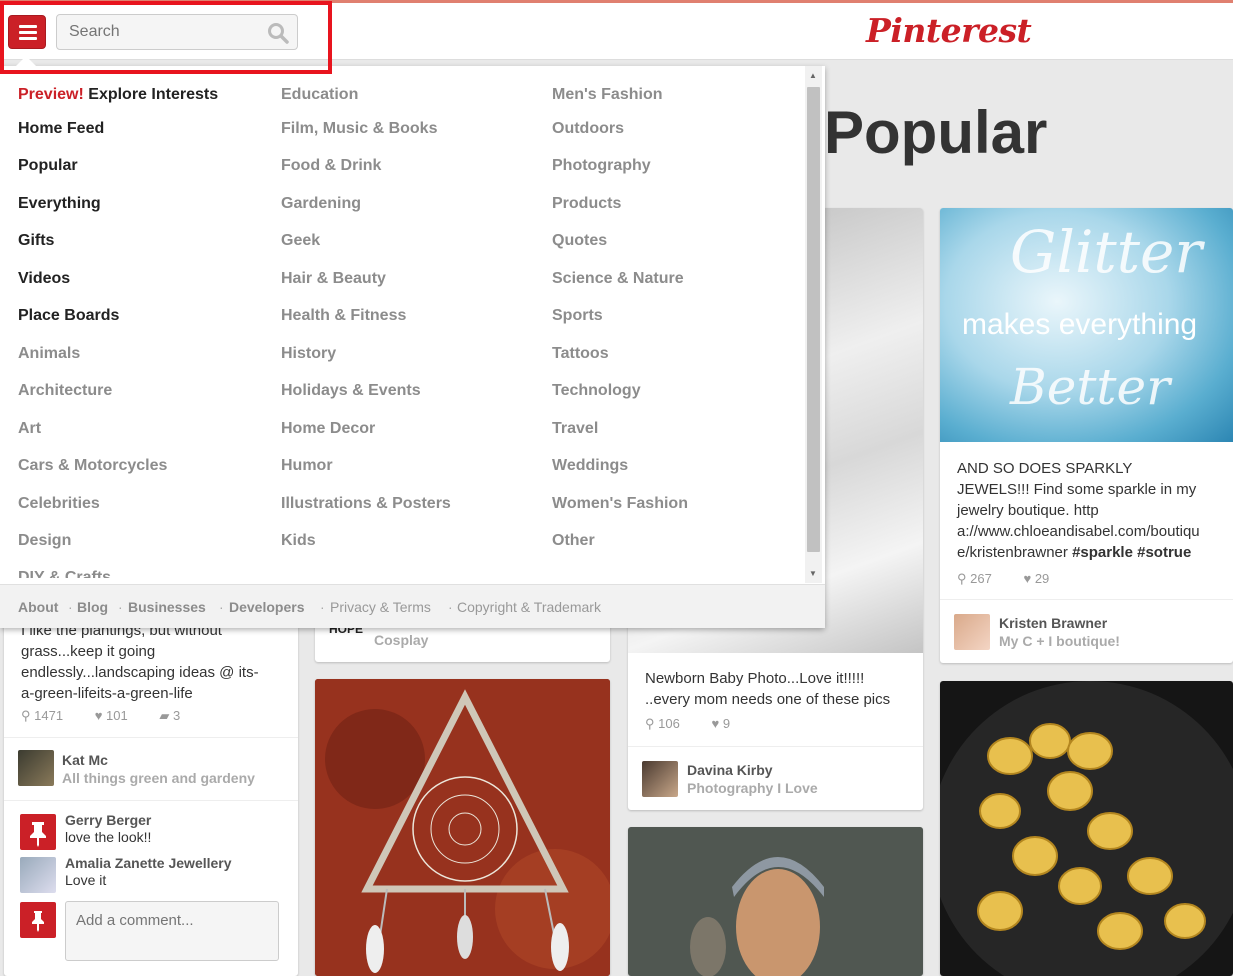 The height and width of the screenshot is (976, 1233). What do you see at coordinates (36, 241) in the screenshot?
I see `menu-item-gifts: Gifts` at bounding box center [36, 241].